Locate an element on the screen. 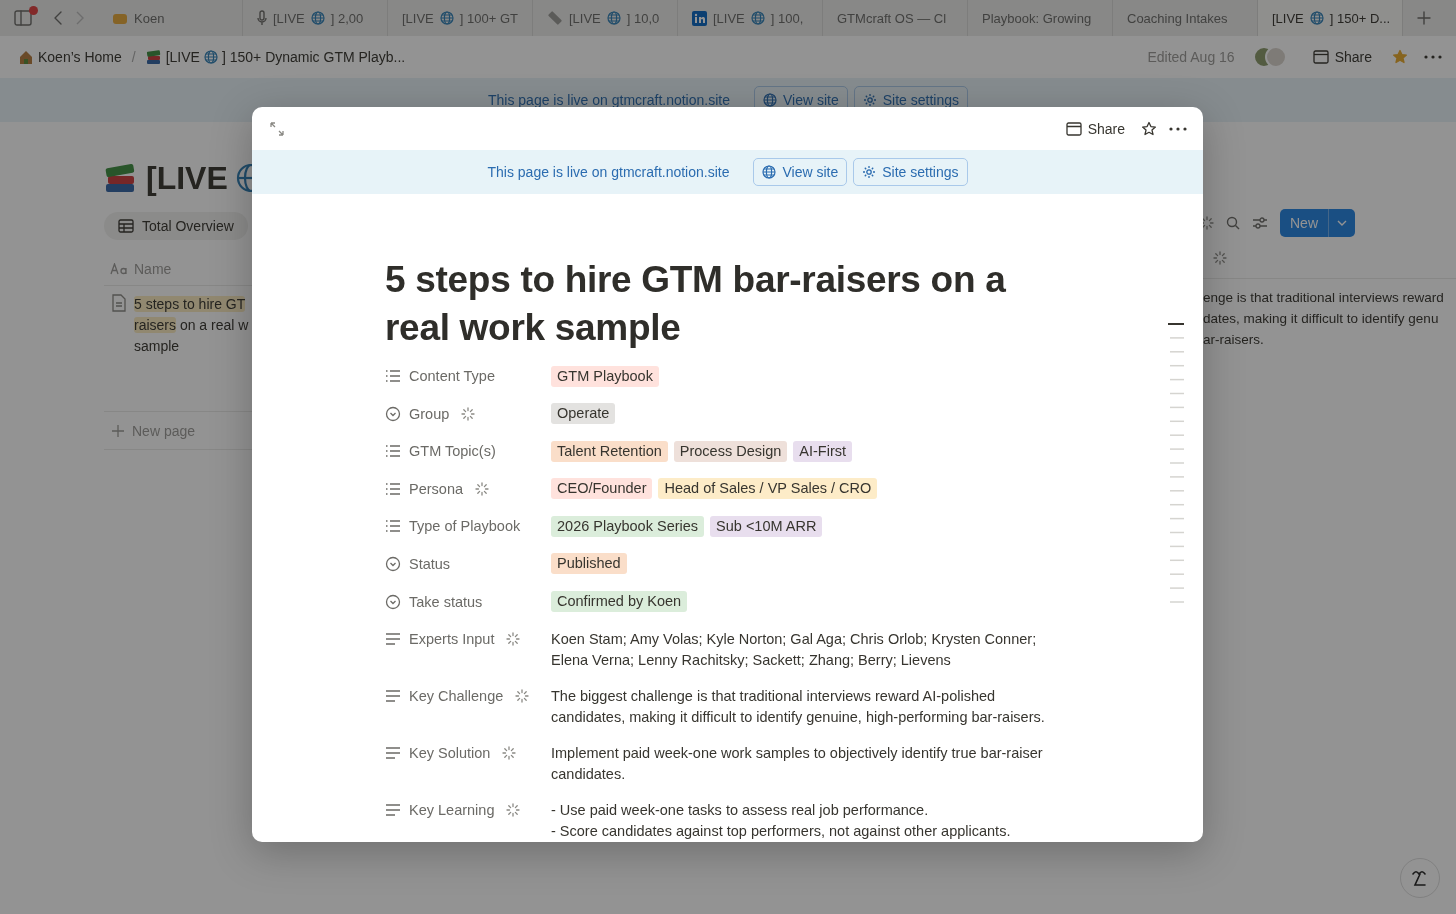 Image resolution: width=1456 pixels, height=914 pixels. property-tag: Sub <10M ARR is located at coordinates (766, 526).